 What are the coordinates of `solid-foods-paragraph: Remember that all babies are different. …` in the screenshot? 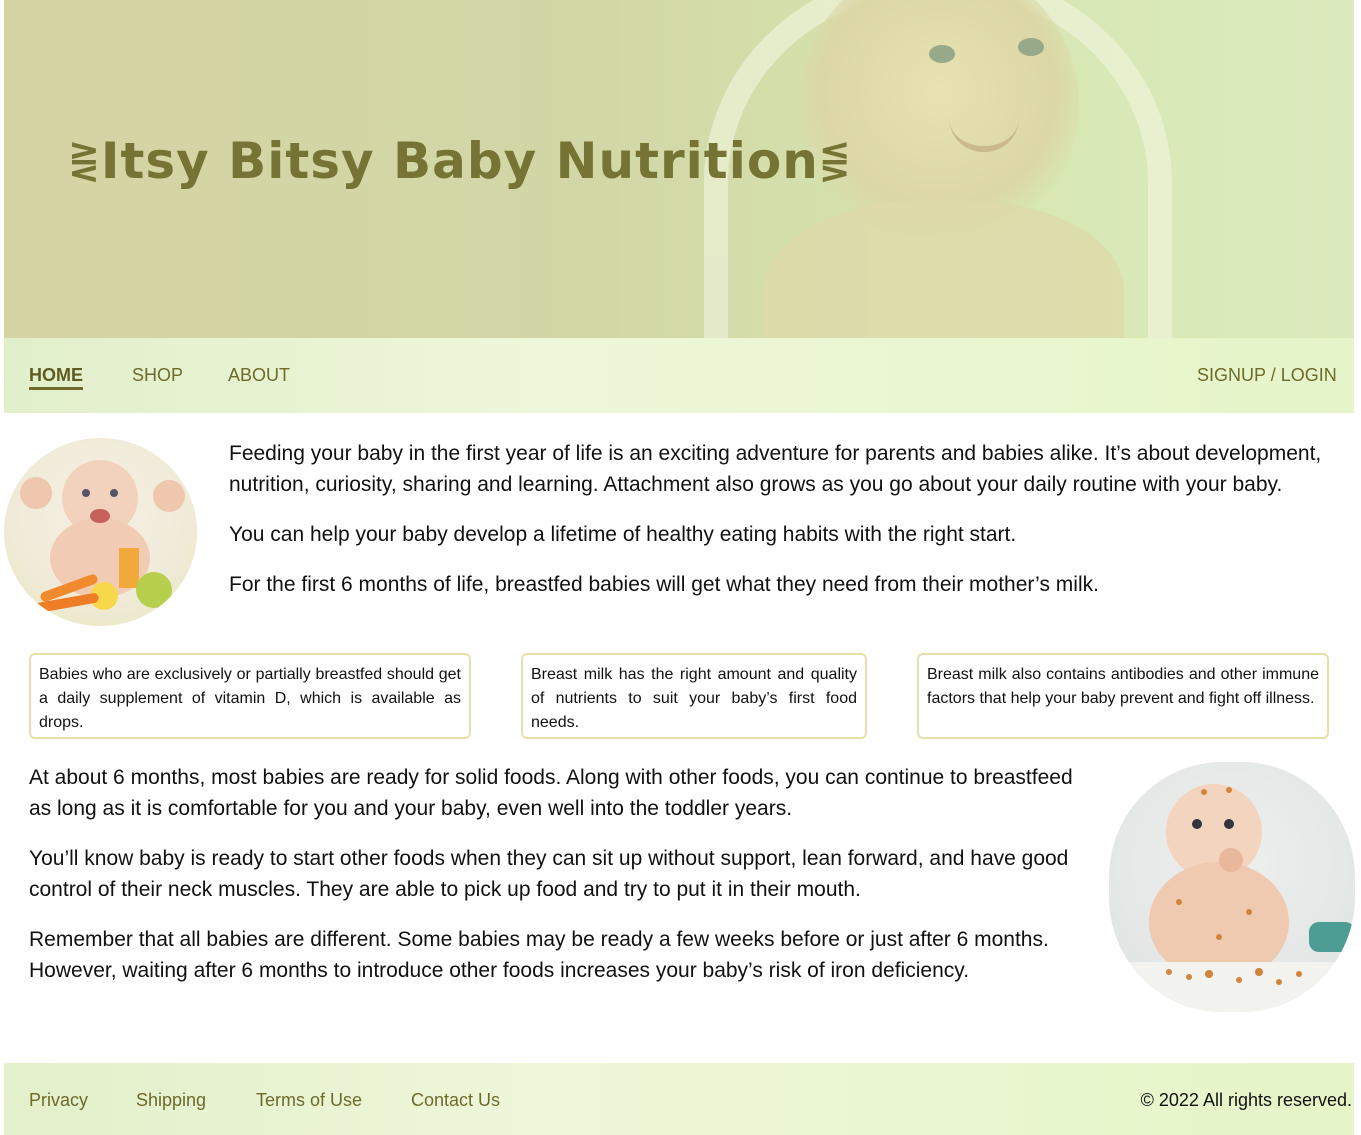 It's located at (539, 955).